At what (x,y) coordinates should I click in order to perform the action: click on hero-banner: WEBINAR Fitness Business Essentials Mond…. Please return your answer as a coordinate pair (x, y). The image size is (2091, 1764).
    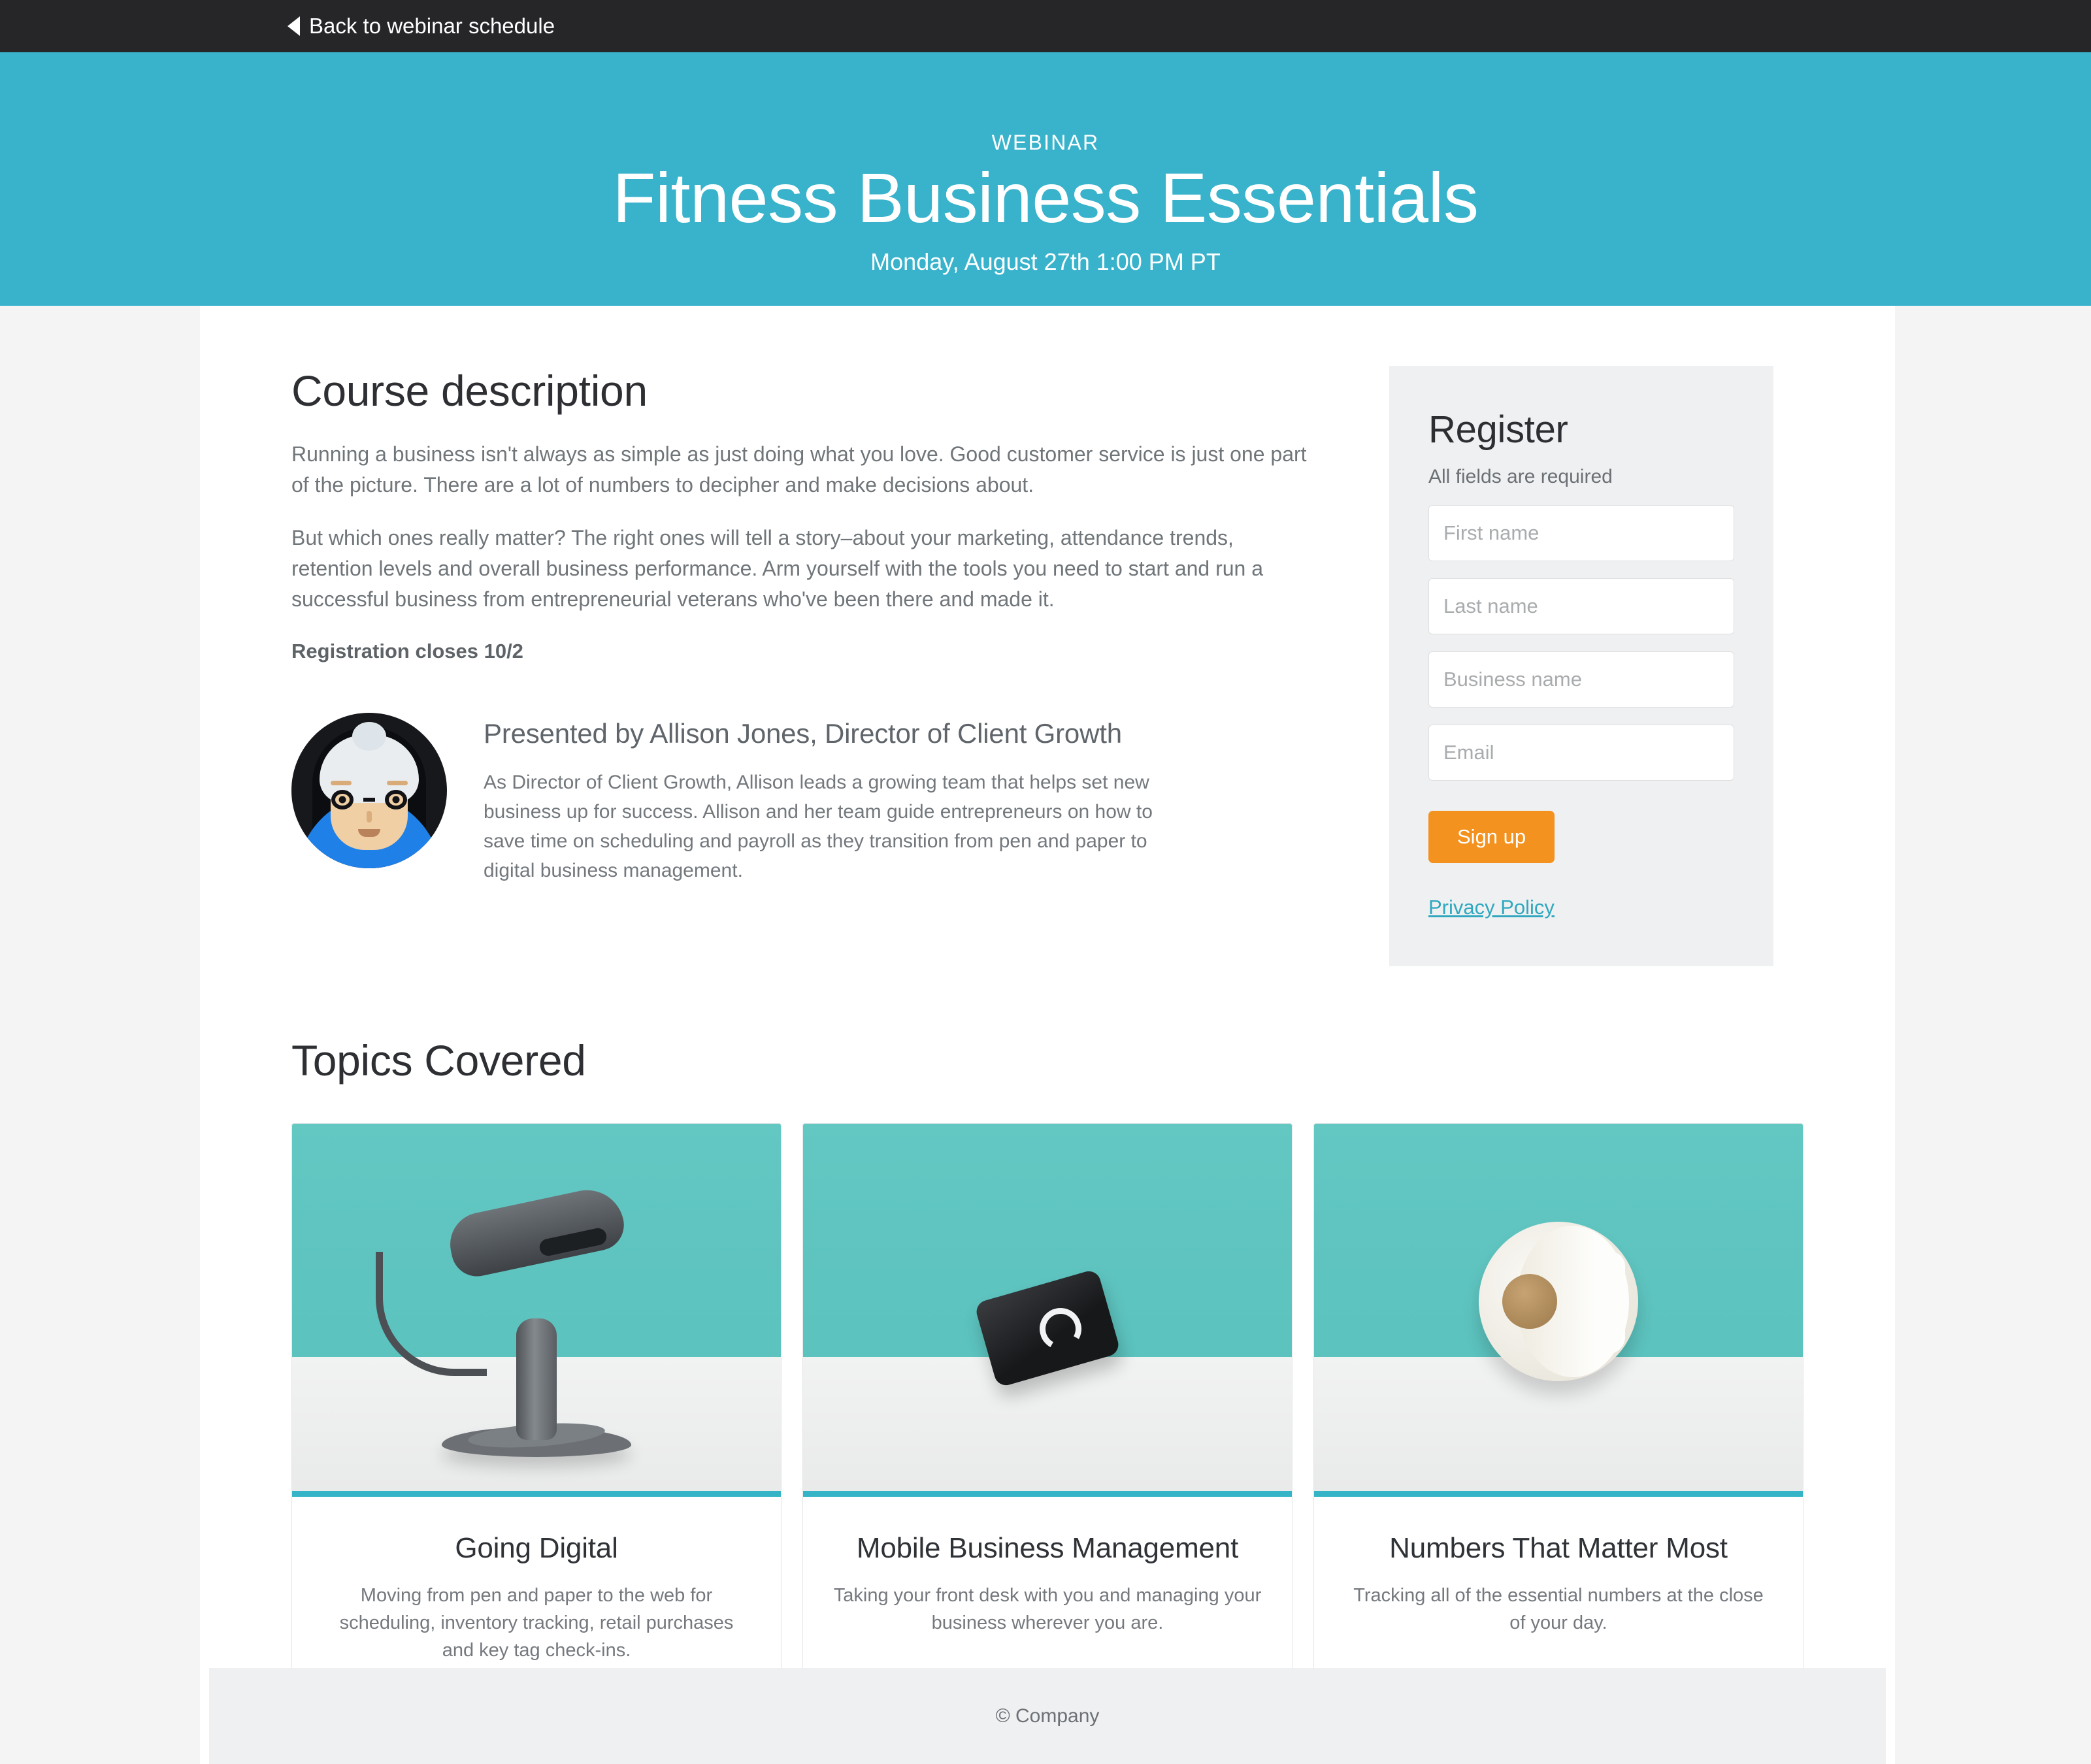
    Looking at the image, I should click on (1045, 179).